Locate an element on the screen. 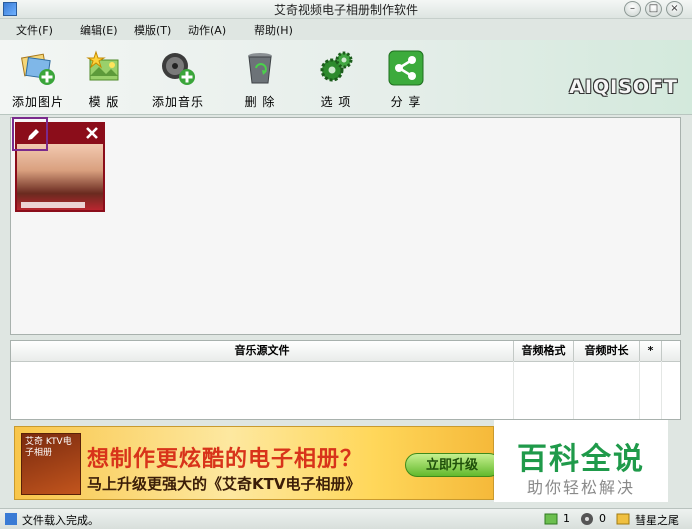  banner-subline: 马上升级更强大的《艾奇KTV电子相册》 is located at coordinates (224, 484).